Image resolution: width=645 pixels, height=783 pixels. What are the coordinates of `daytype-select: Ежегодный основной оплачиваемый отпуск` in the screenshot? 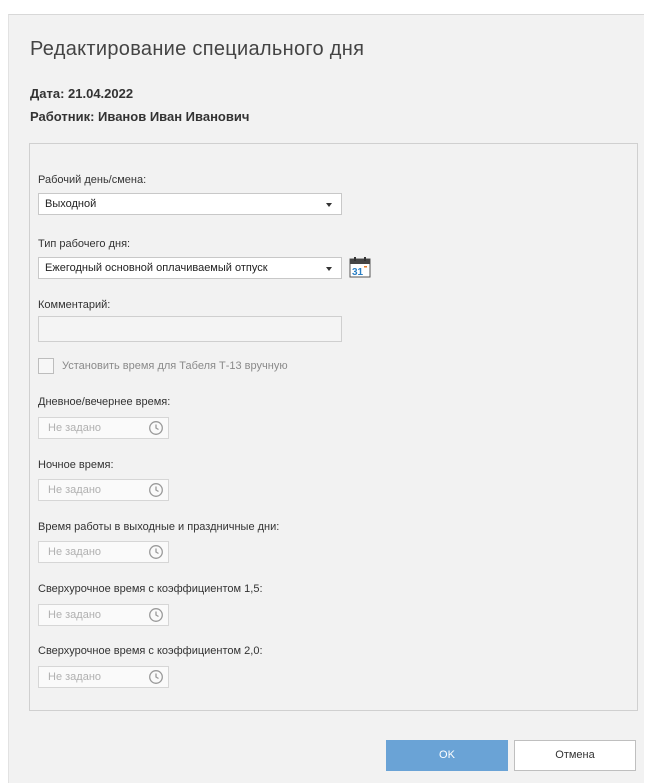 It's located at (190, 268).